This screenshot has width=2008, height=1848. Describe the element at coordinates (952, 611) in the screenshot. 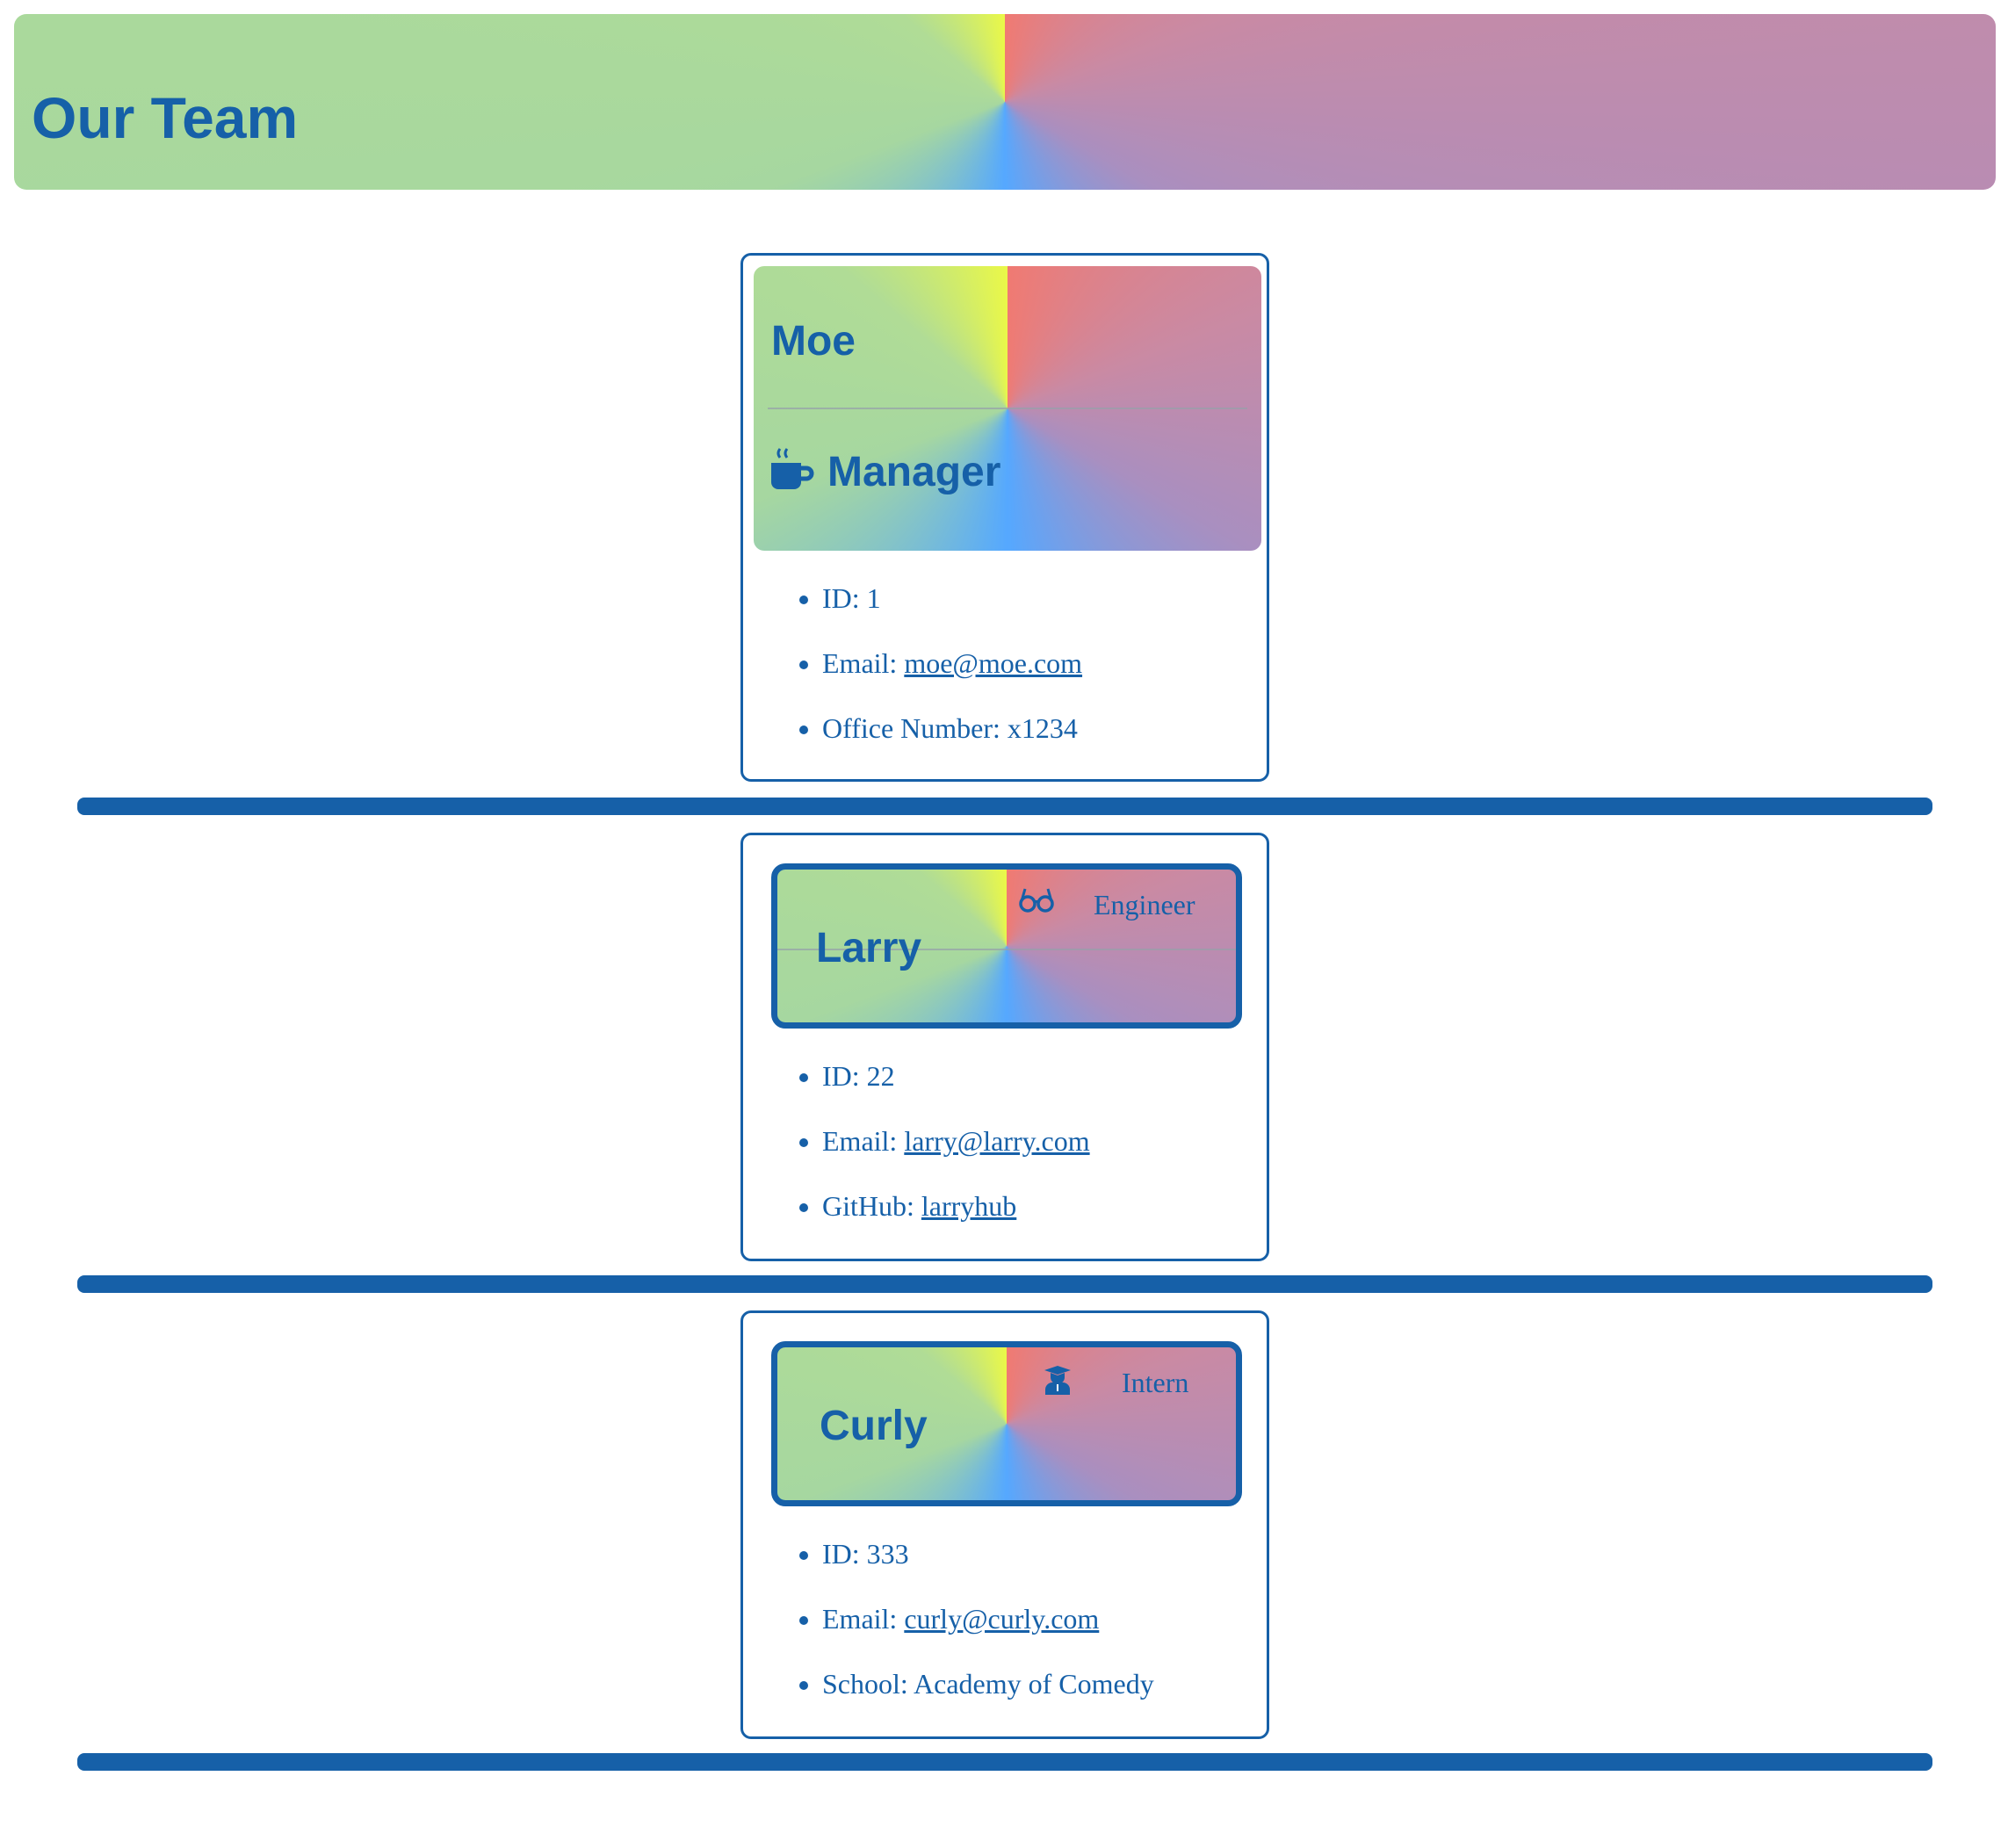

I see `list-item: ID: 1` at that location.